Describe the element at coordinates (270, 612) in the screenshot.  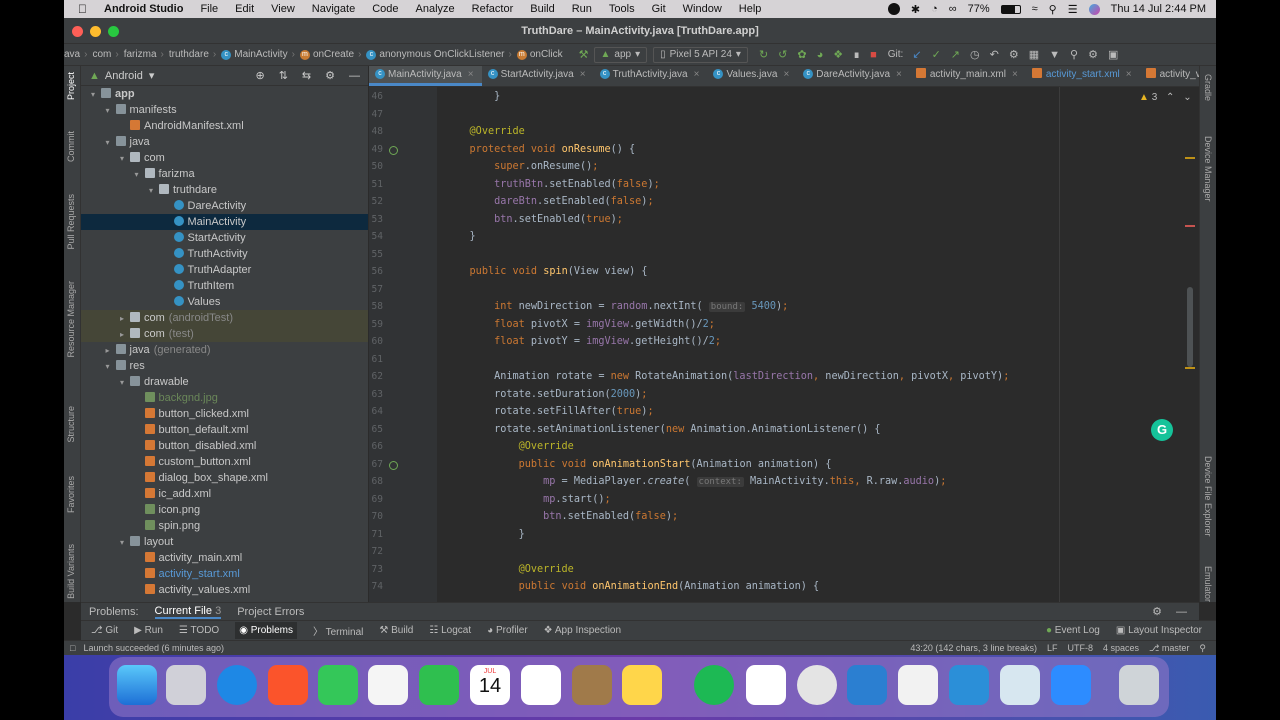
I see `tab-project-errors: Project Errors` at that location.